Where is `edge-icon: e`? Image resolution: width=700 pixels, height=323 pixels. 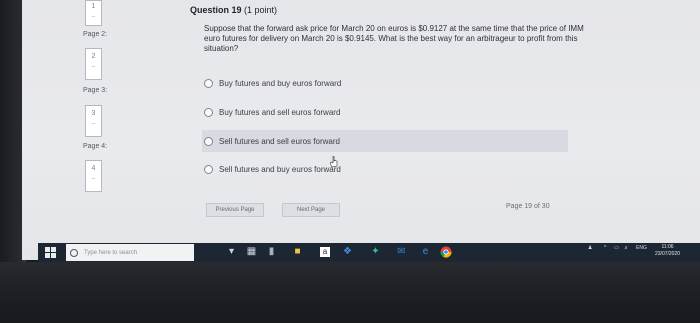
edge-icon: e is located at coordinates (425, 251).